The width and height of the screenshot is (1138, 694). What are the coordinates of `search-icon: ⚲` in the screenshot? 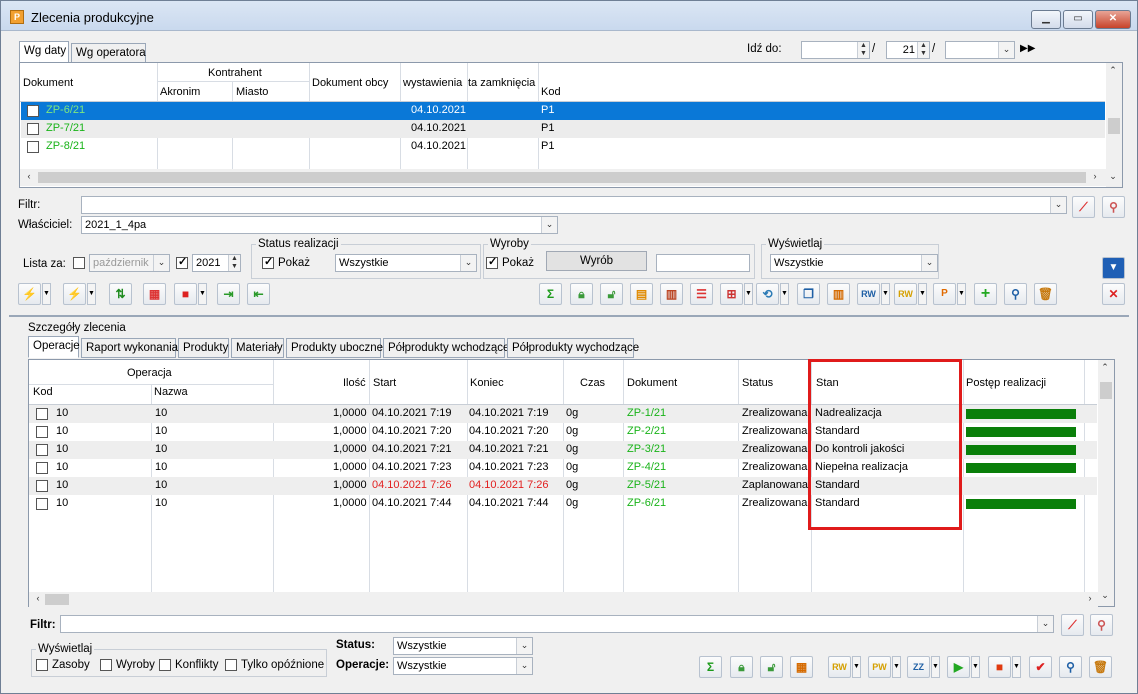 It's located at (1015, 294).